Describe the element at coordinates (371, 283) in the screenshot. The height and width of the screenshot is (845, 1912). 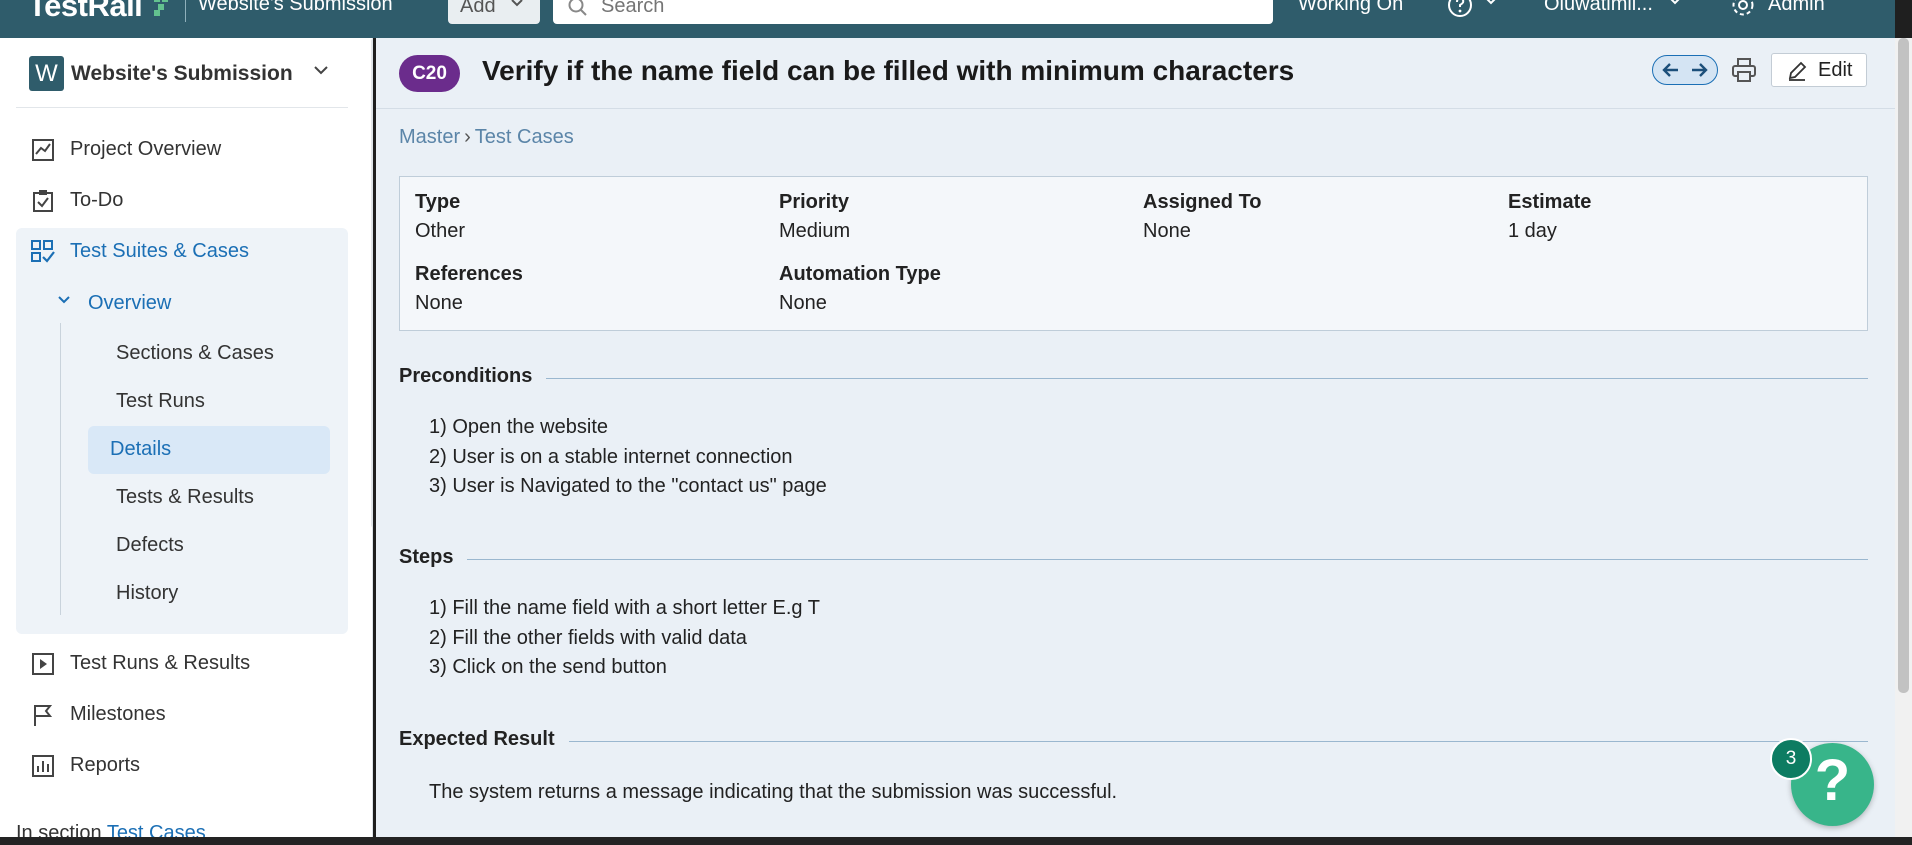
I see `sidebar-scrollbar` at that location.